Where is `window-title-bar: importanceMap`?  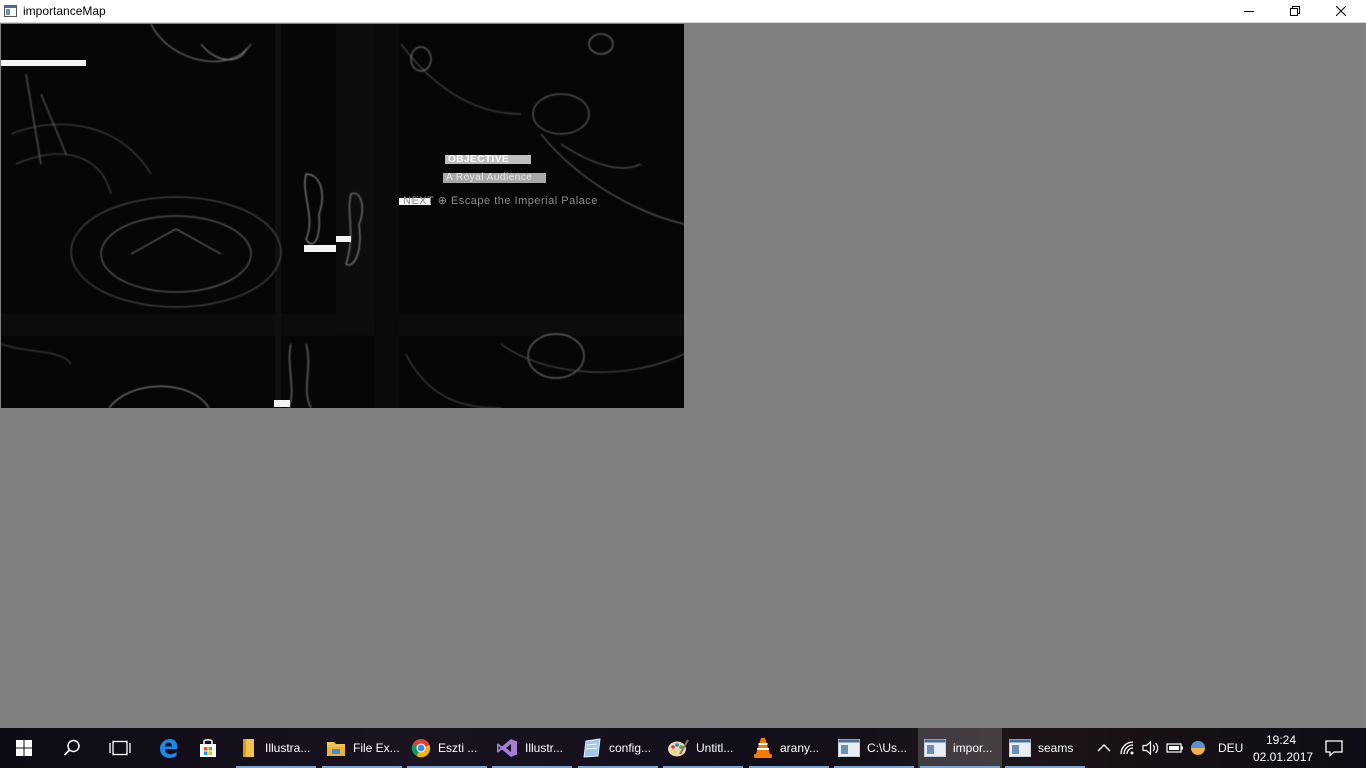 window-title-bar: importanceMap is located at coordinates (683, 11).